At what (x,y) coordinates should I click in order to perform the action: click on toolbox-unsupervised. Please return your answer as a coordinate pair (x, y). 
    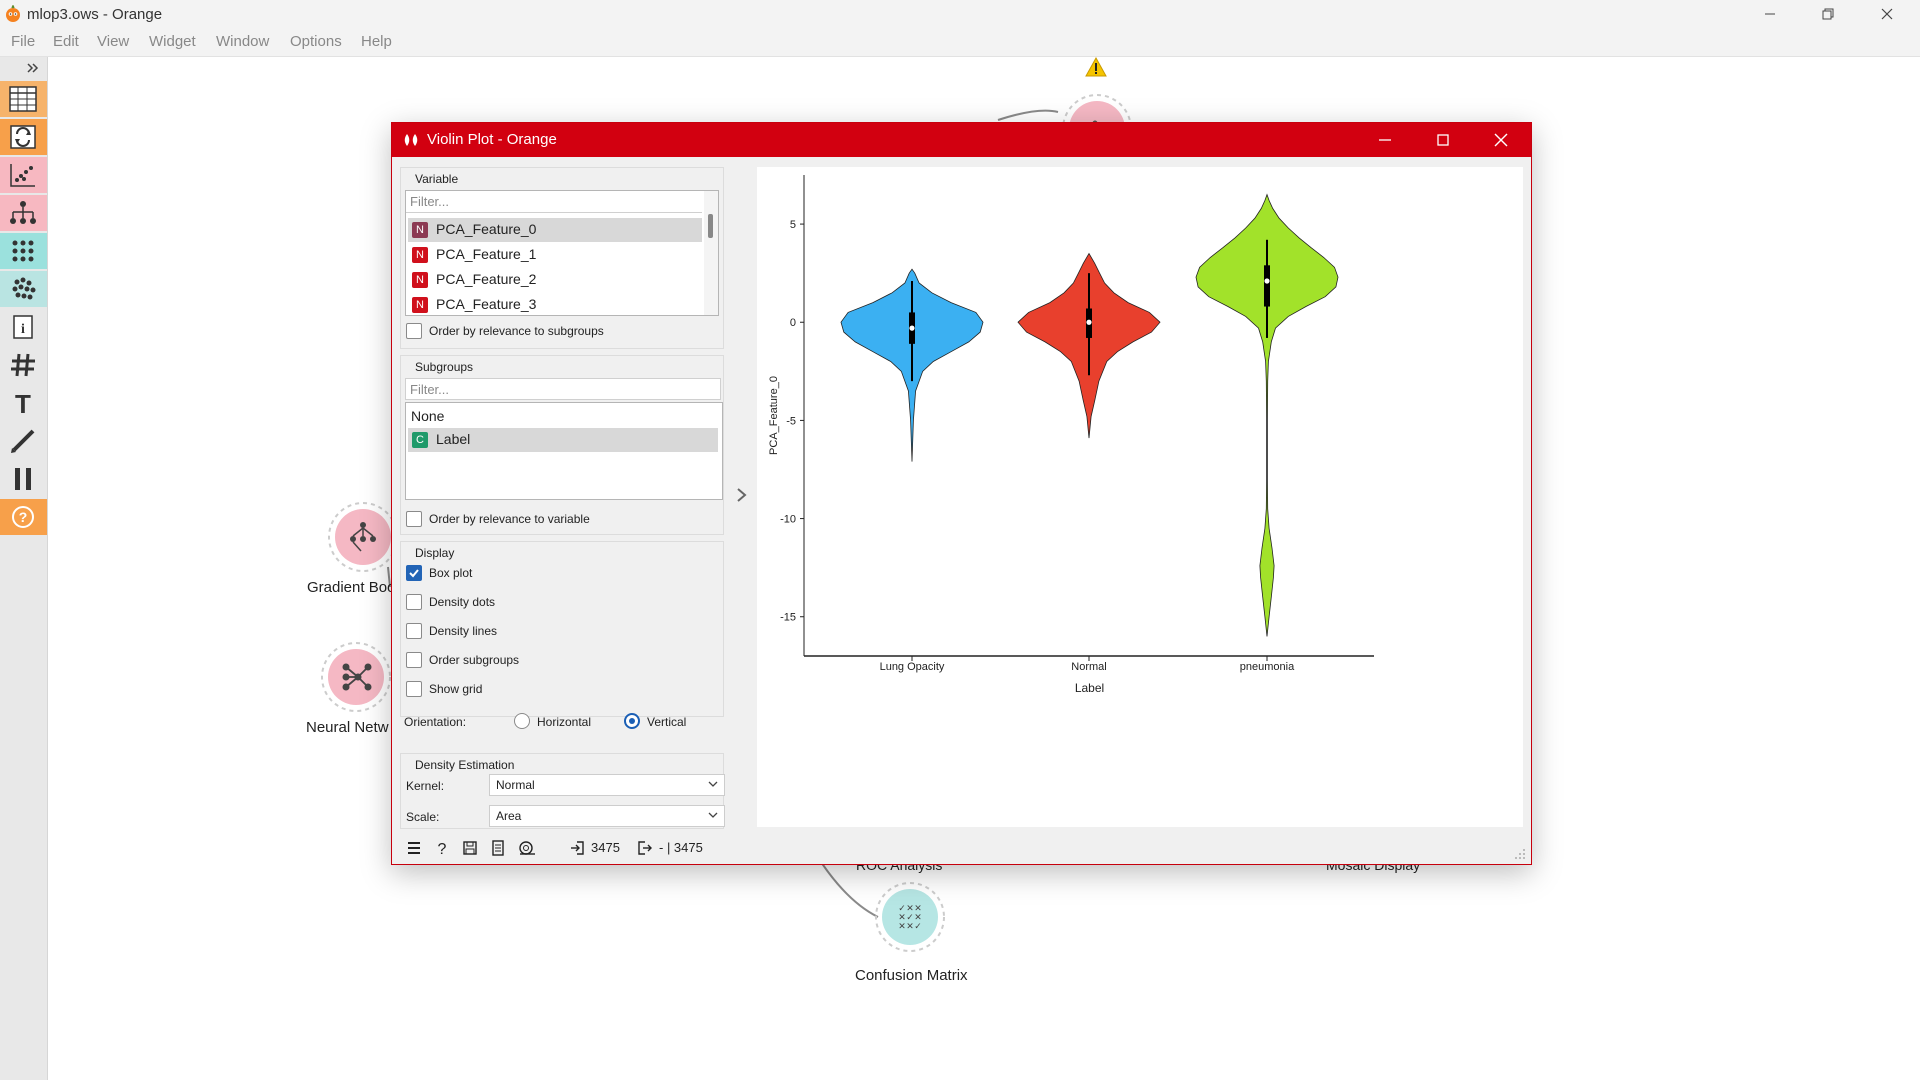
    Looking at the image, I should click on (23, 289).